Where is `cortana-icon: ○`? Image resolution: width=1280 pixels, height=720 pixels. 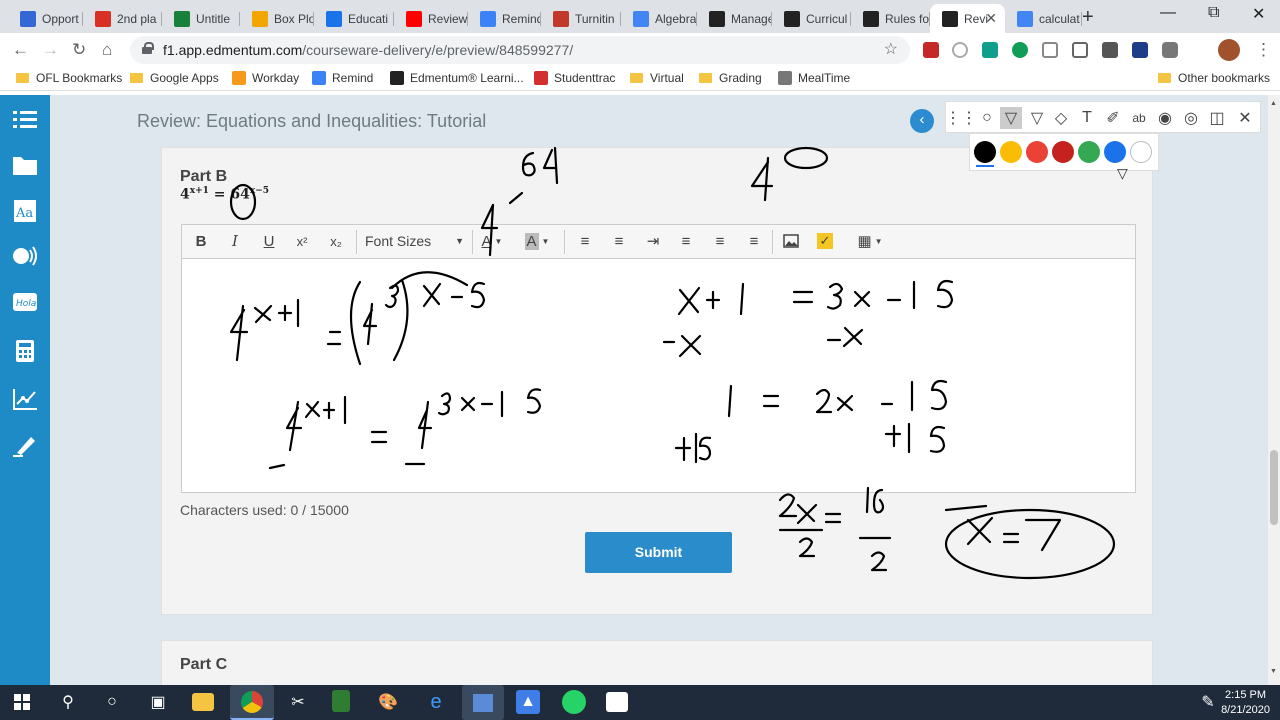 cortana-icon: ○ is located at coordinates (112, 702).